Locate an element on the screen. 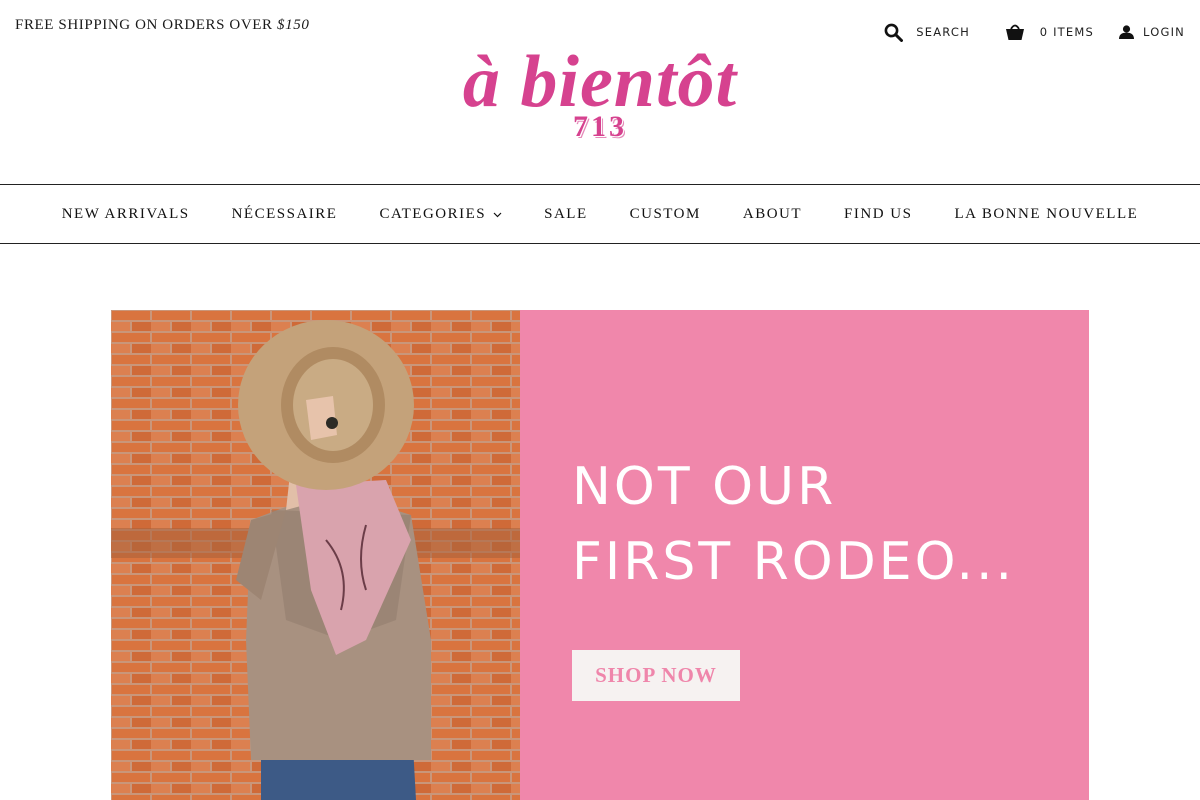 This screenshot has height=800, width=1200. nav-label: ABOUT is located at coordinates (772, 213).